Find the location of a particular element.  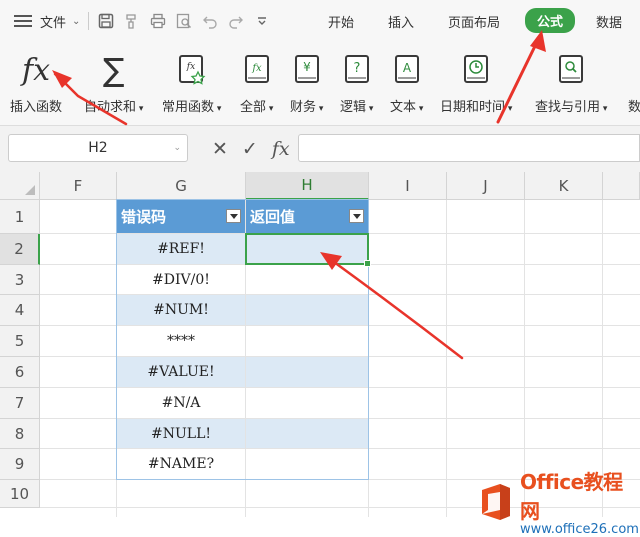

text-button: A 文本 ▾ is located at coordinates (406, 82).